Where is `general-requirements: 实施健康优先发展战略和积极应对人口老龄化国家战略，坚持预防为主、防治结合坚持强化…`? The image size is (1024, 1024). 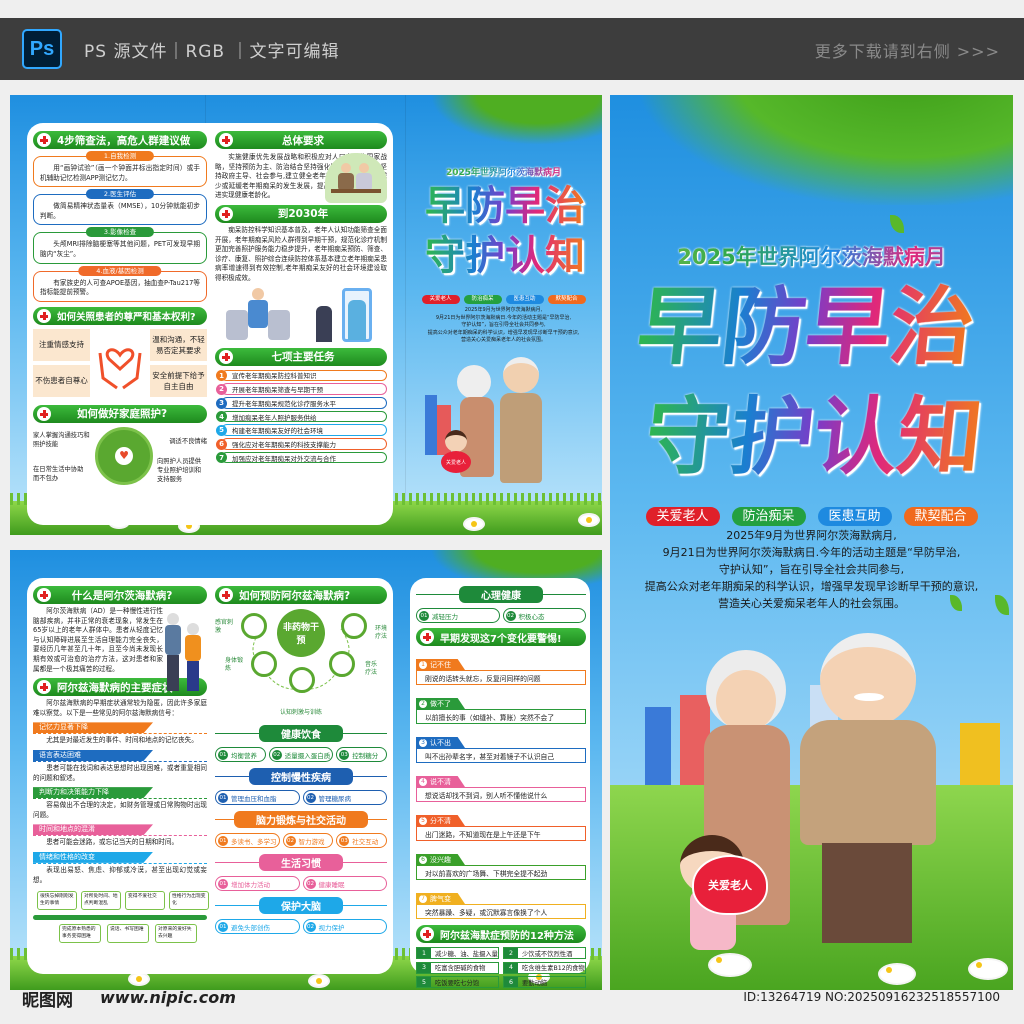
general-requirements: 实施健康优先发展战略和积极应对人口老龄化国家战略，坚持预防为主、防治结合坚持强化… is located at coordinates (301, 178).